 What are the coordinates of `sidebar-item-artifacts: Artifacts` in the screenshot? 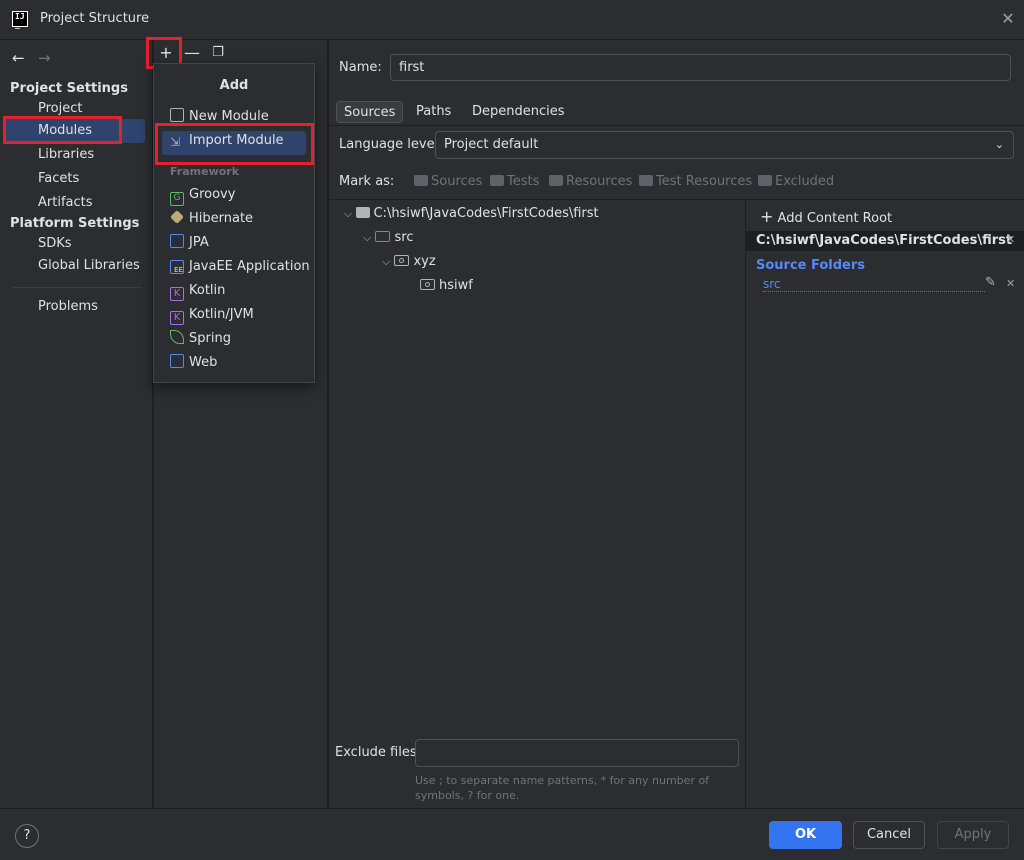 It's located at (65, 202).